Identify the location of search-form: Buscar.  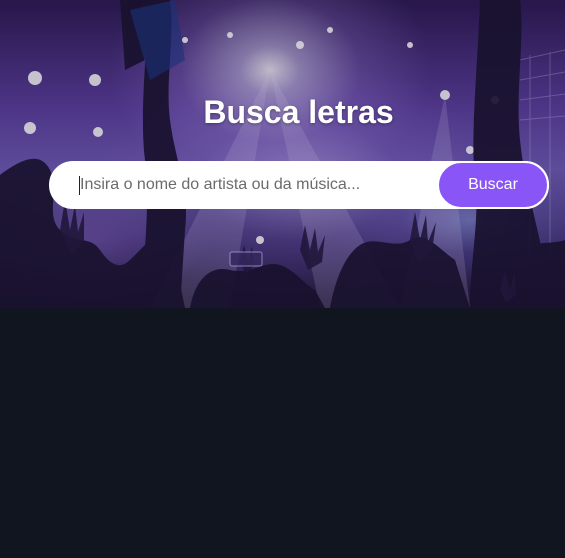
(299, 185).